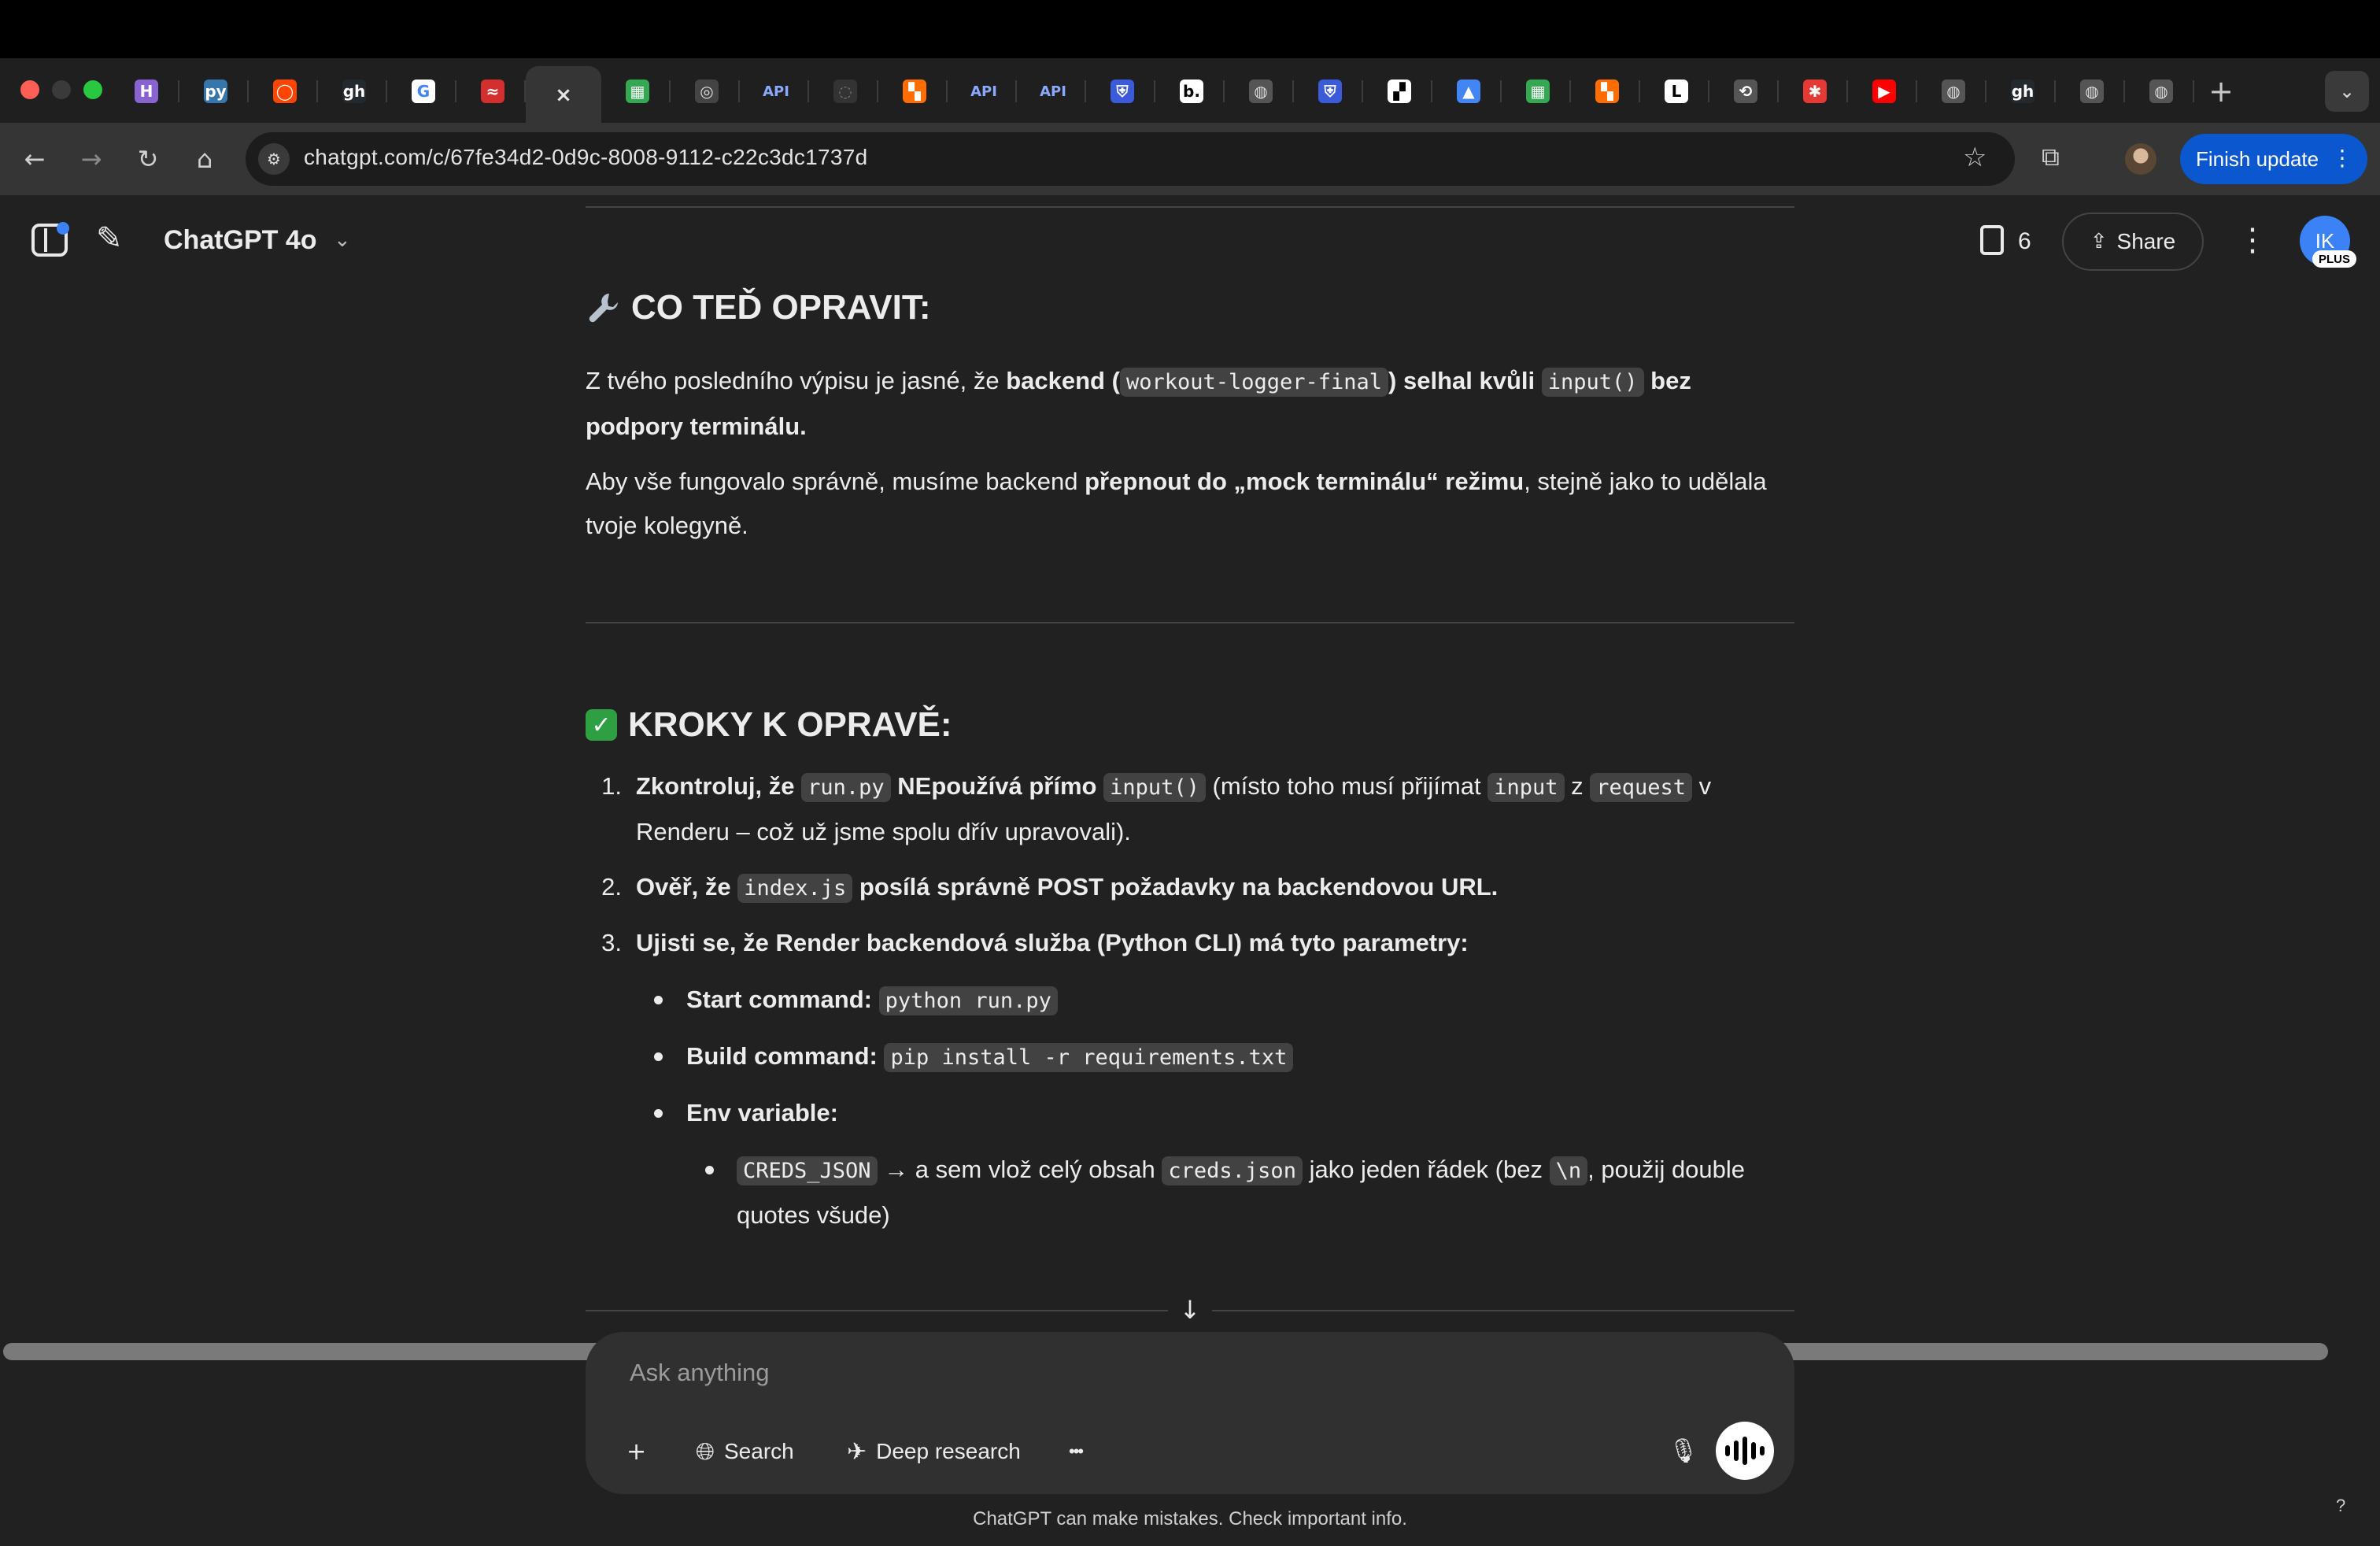  Describe the element at coordinates (423, 91) in the screenshot. I see `browser-tab: G` at that location.